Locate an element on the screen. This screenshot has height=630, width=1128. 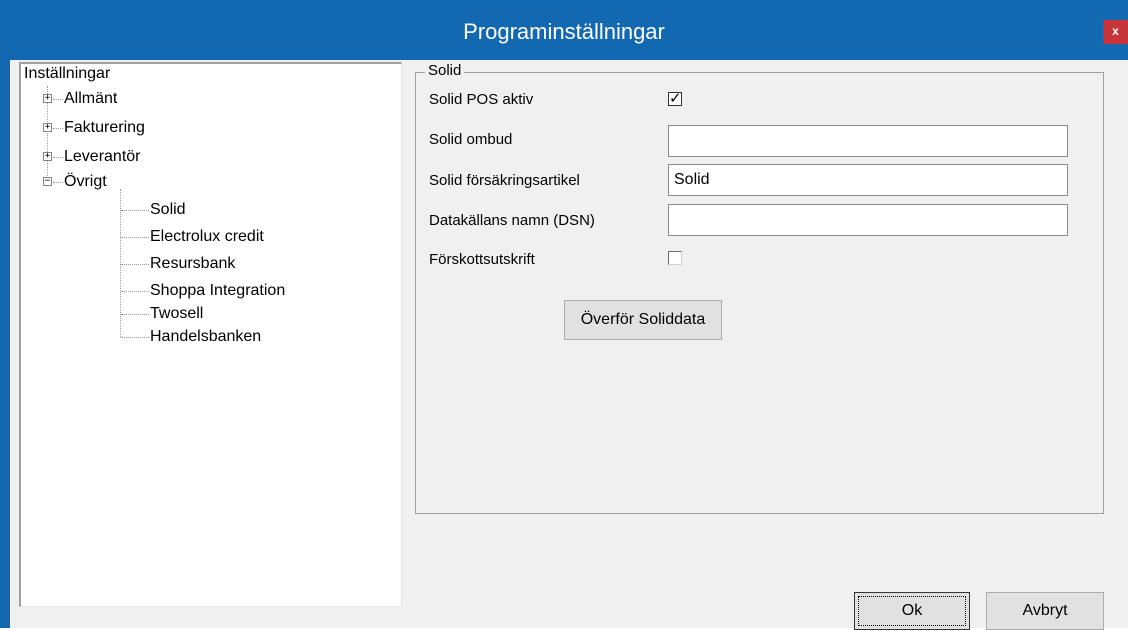
tree-item-electrolux-credit: Electrolux credit is located at coordinates (207, 237).